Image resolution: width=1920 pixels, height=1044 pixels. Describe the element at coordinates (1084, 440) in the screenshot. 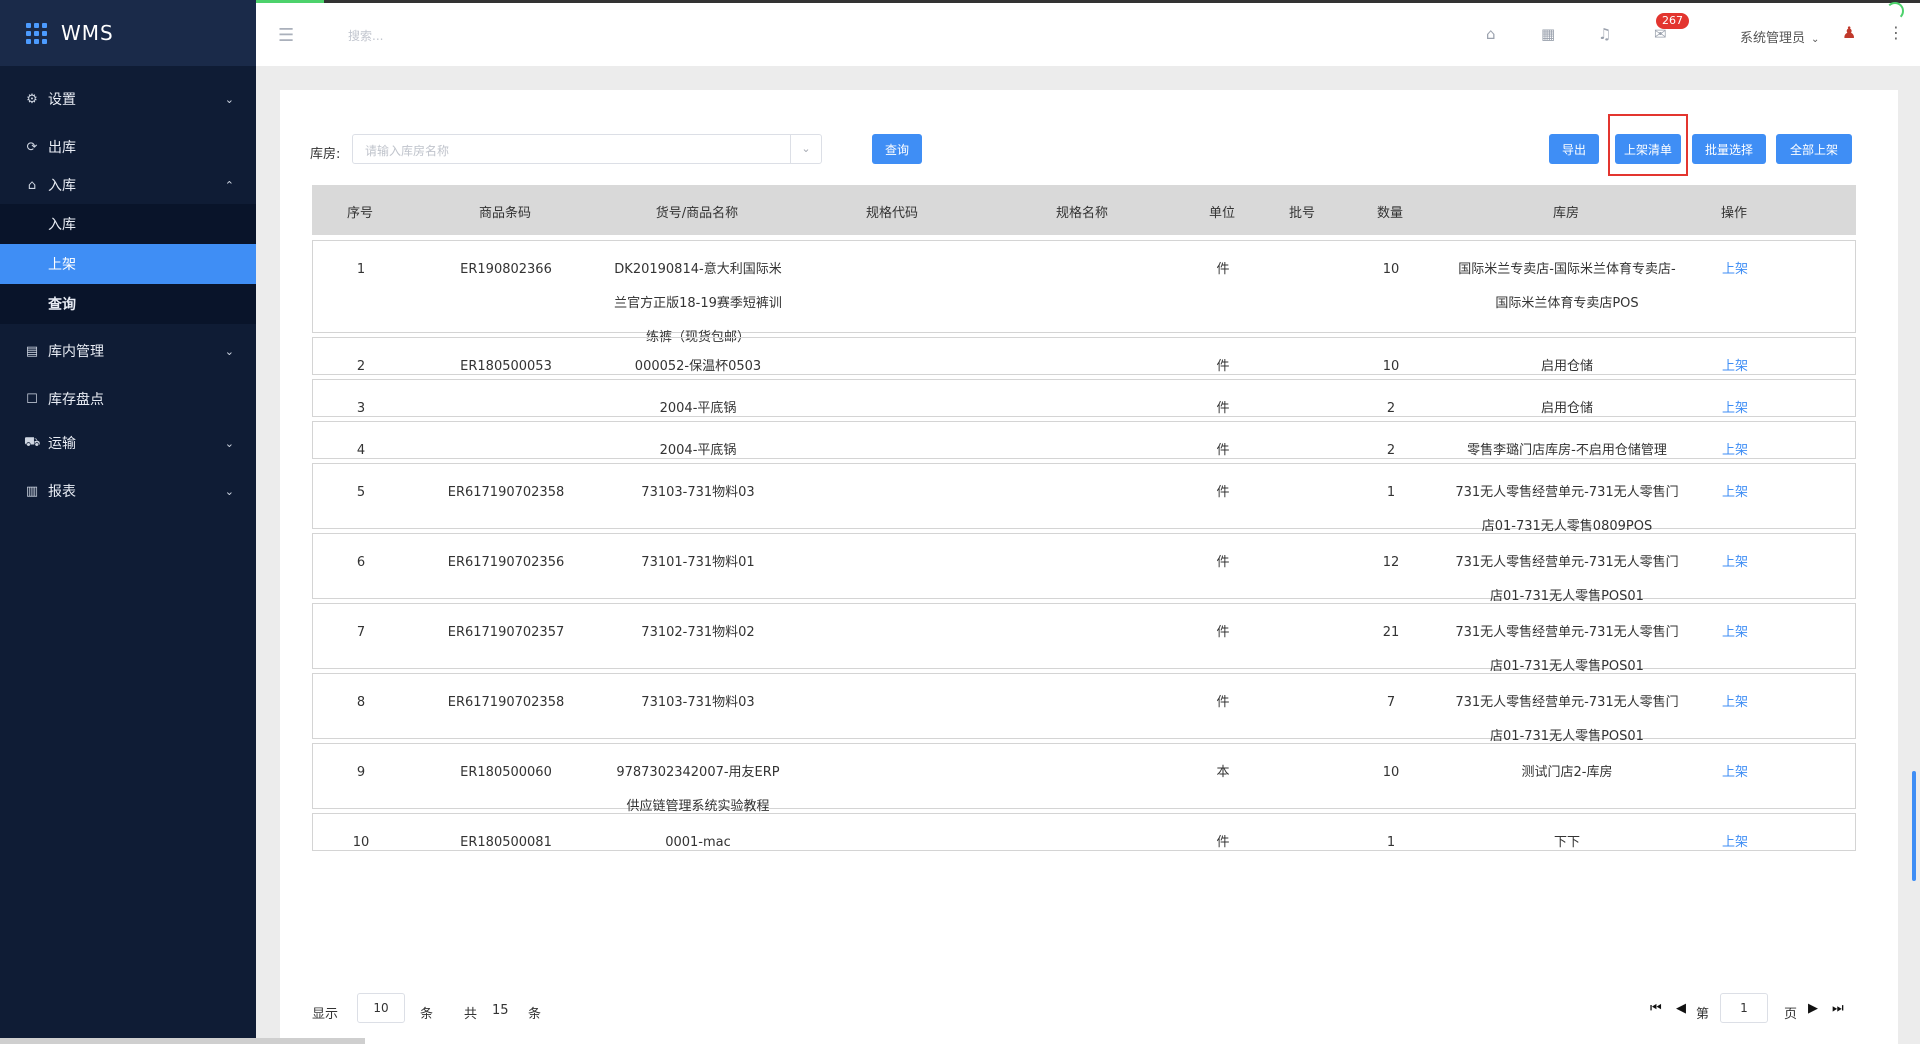

I see `table-row: 4 2004-平底锅件 2 零售李璐门店库房-不启用仓储管理 上架` at that location.